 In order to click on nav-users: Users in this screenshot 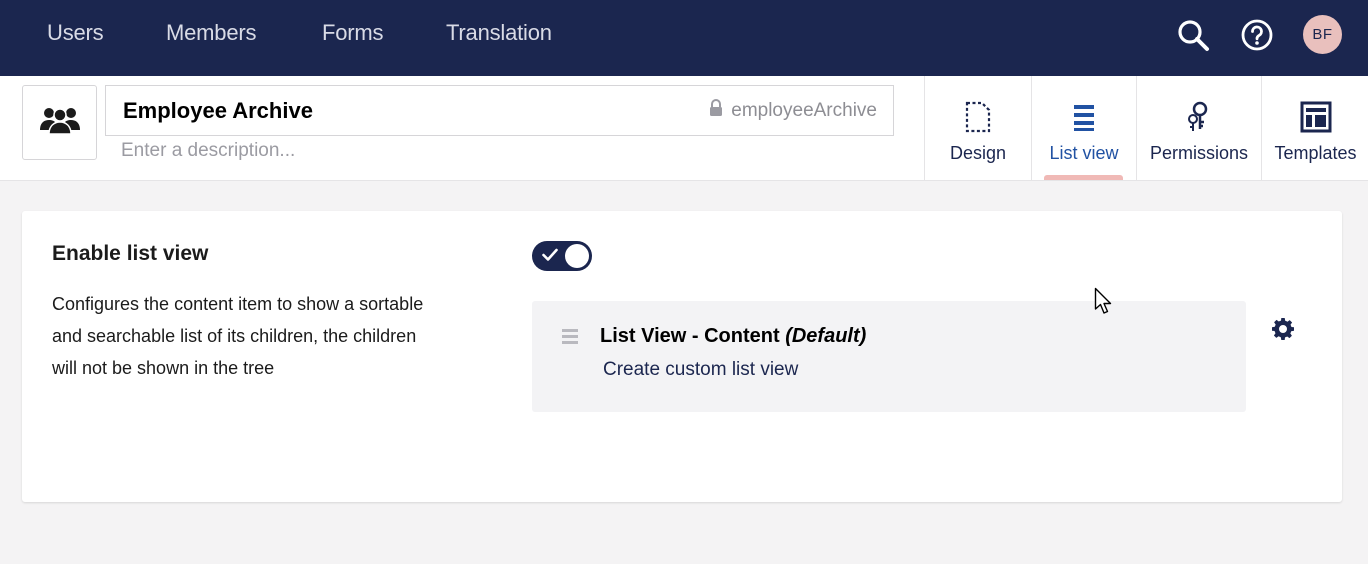, I will do `click(75, 33)`.